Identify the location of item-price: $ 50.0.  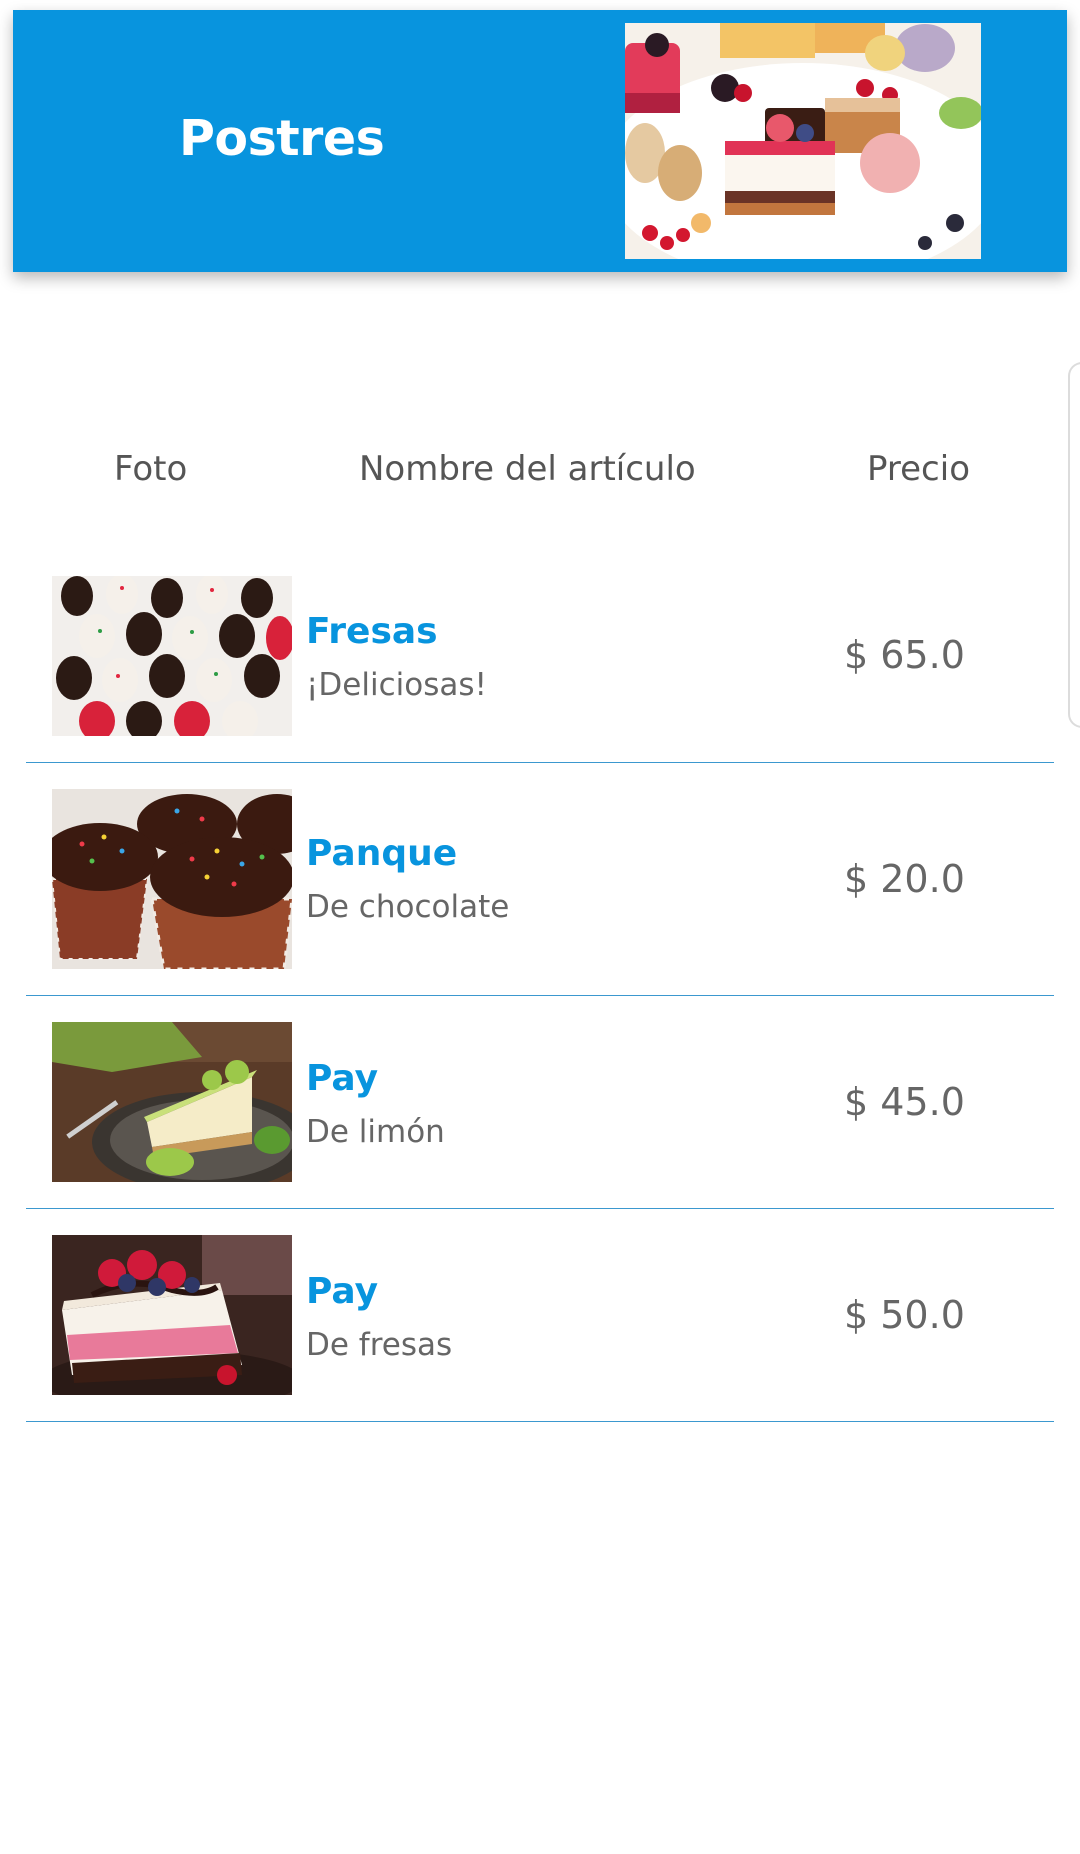
(904, 1315).